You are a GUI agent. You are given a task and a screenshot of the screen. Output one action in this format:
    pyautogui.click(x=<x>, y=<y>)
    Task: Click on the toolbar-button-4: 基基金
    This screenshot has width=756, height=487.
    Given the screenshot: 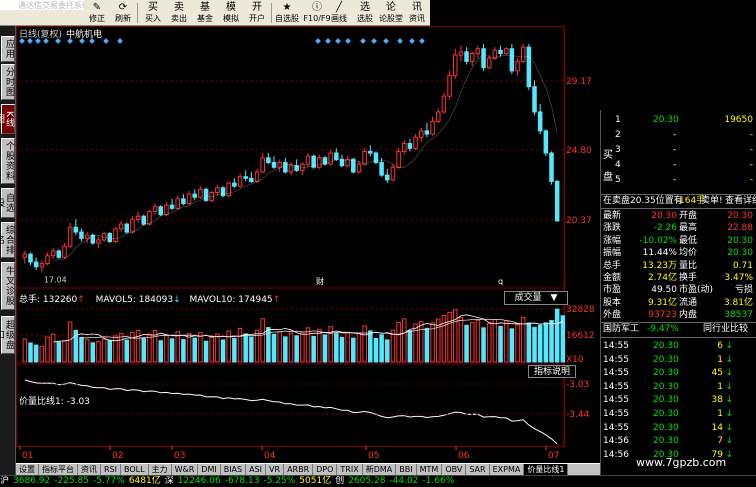 What is the action you would take?
    pyautogui.click(x=205, y=13)
    